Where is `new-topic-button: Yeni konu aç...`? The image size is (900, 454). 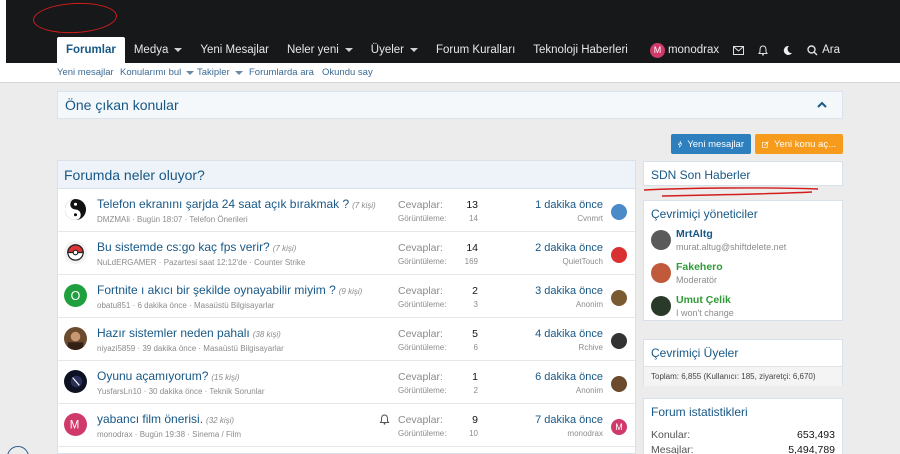
new-topic-button: Yeni konu aç... is located at coordinates (799, 144).